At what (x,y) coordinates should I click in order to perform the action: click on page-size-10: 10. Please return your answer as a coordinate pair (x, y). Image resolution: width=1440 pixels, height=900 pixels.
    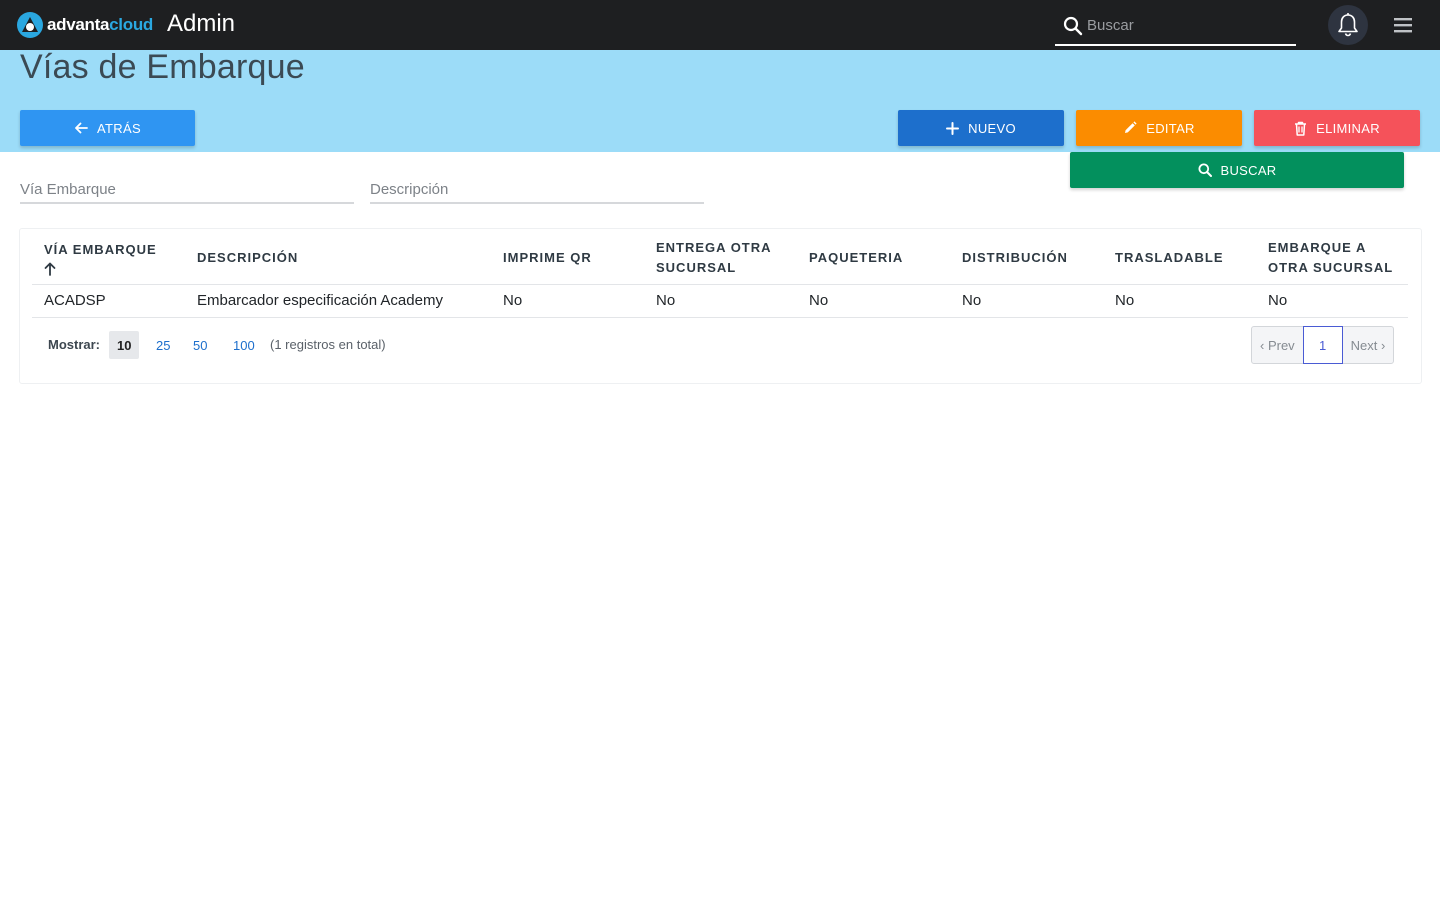
    Looking at the image, I should click on (124, 345).